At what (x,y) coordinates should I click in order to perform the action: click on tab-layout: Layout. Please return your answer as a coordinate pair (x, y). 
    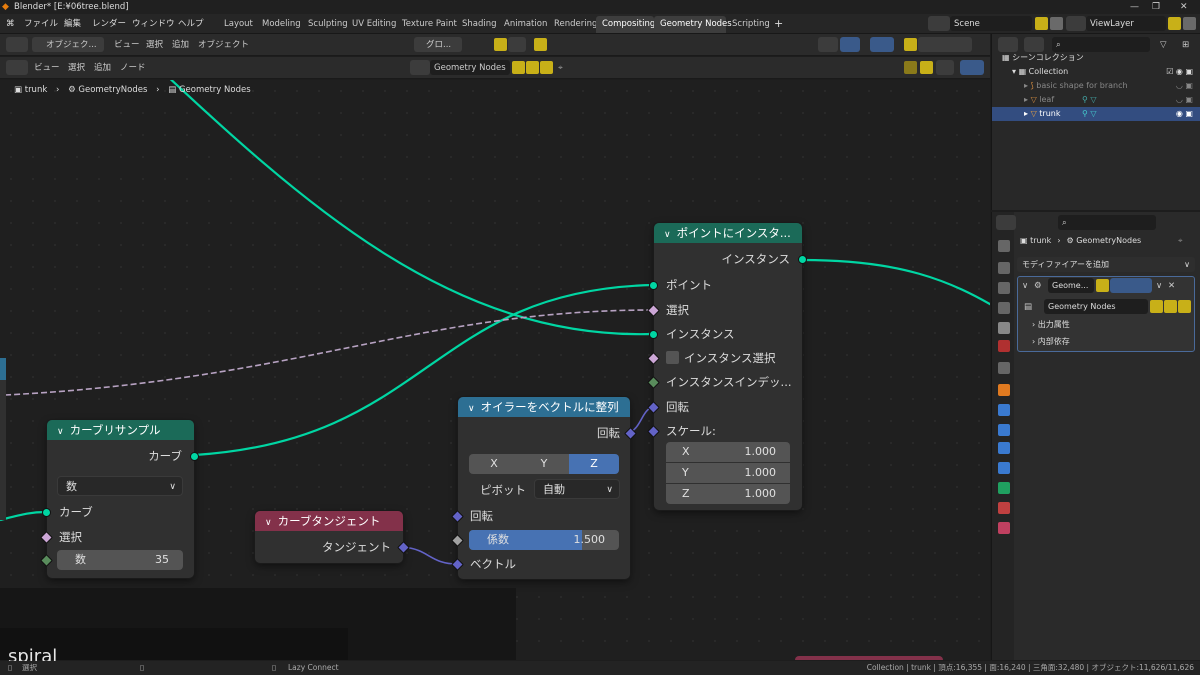
    Looking at the image, I should click on (237, 24).